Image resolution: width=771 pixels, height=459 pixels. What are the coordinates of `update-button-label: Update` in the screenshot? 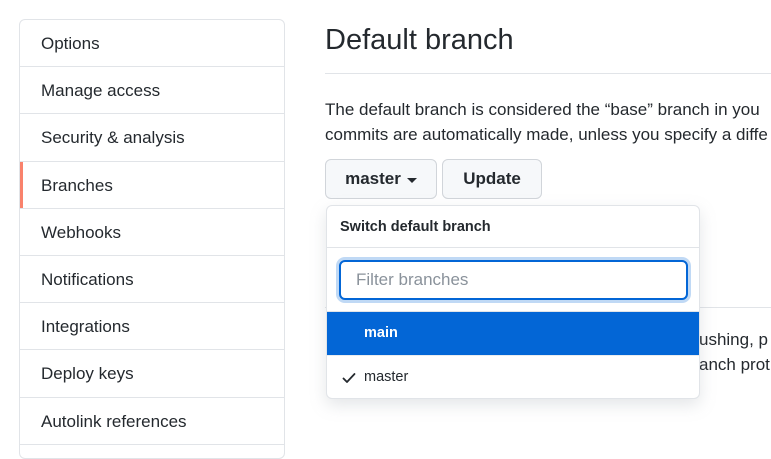 It's located at (492, 178).